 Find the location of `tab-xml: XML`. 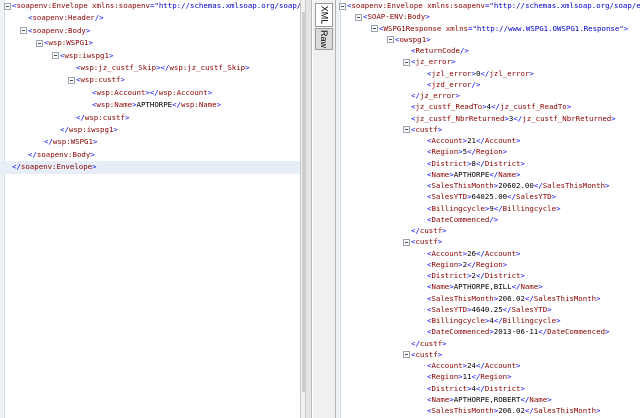

tab-xml: XML is located at coordinates (324, 15).